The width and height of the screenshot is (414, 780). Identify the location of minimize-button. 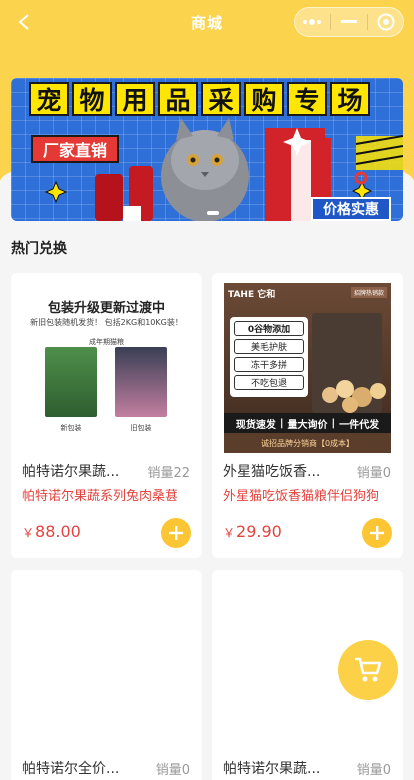
(349, 22).